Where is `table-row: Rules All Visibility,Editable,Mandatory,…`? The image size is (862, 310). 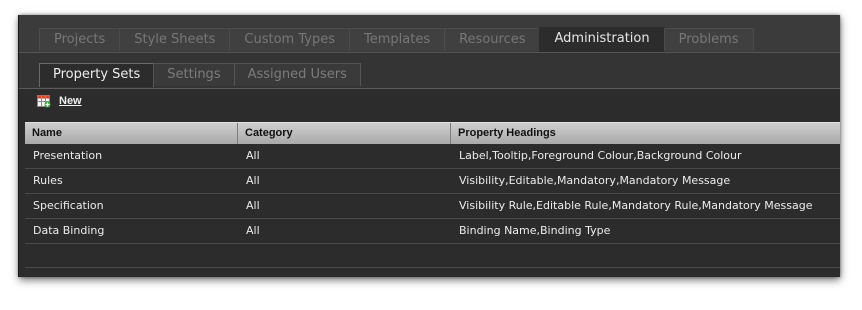
table-row: Rules All Visibility,Editable,Mandatory,… is located at coordinates (432, 181).